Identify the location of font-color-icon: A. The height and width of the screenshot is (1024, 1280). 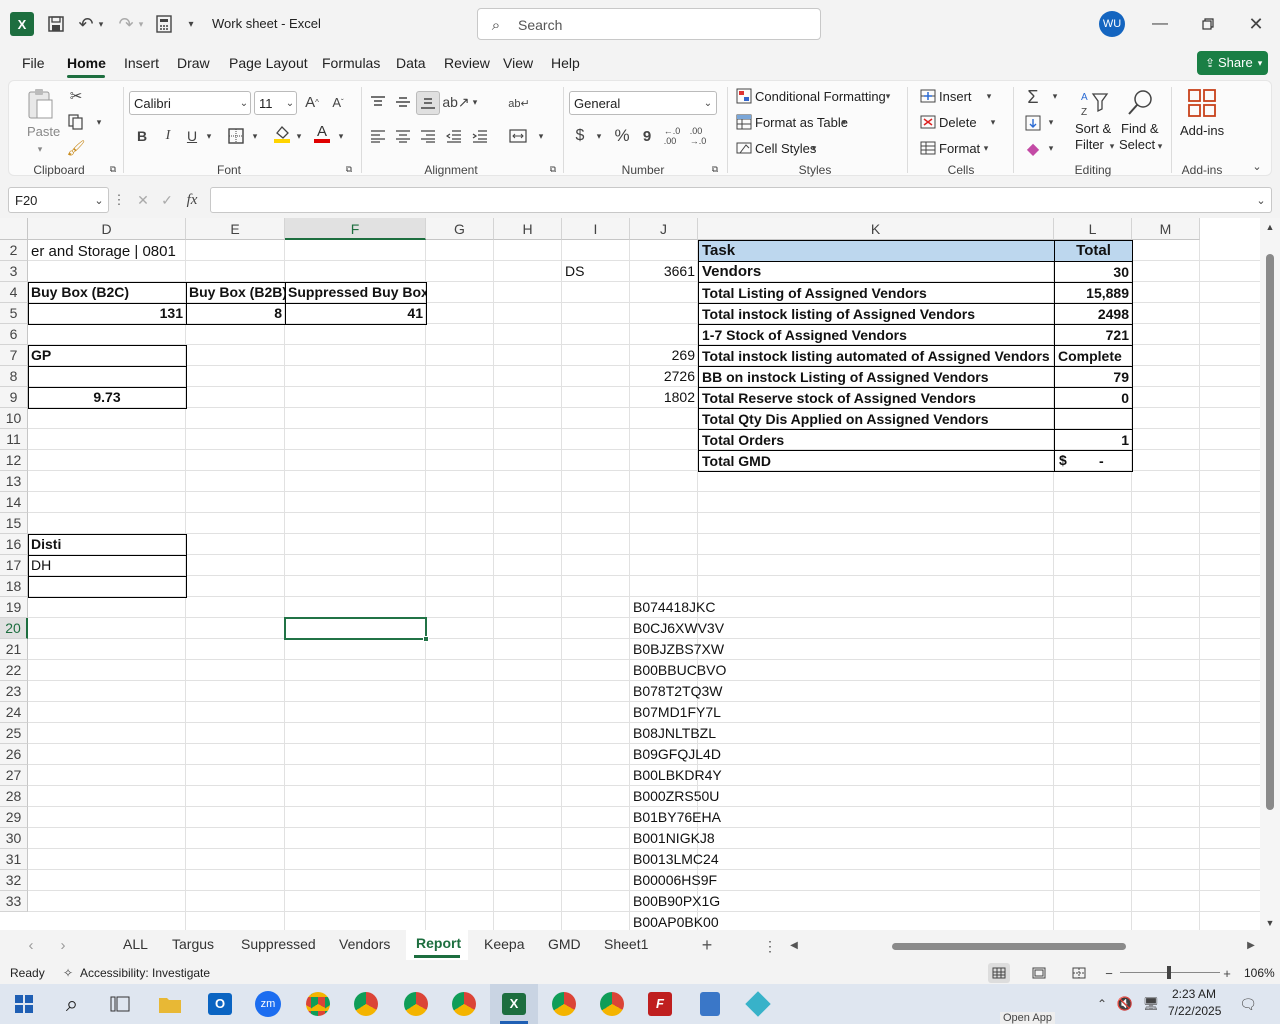
(322, 133).